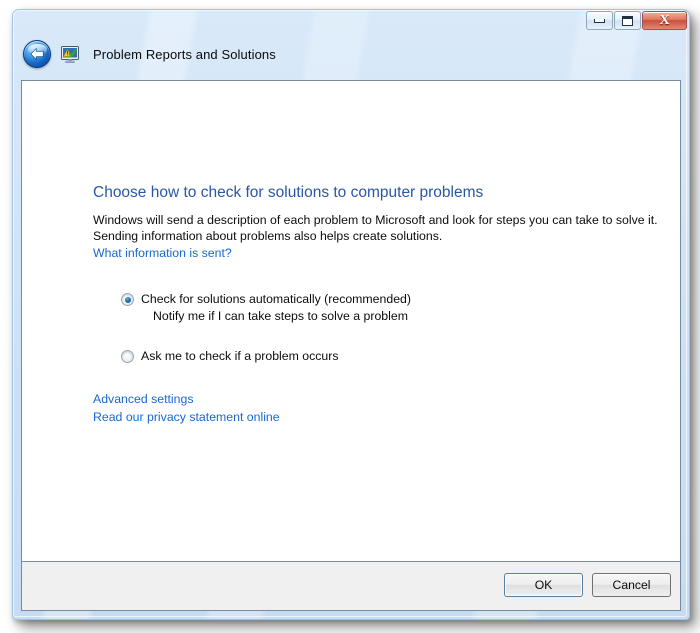 The image size is (700, 633). I want to click on minimize-icon, so click(599, 20).